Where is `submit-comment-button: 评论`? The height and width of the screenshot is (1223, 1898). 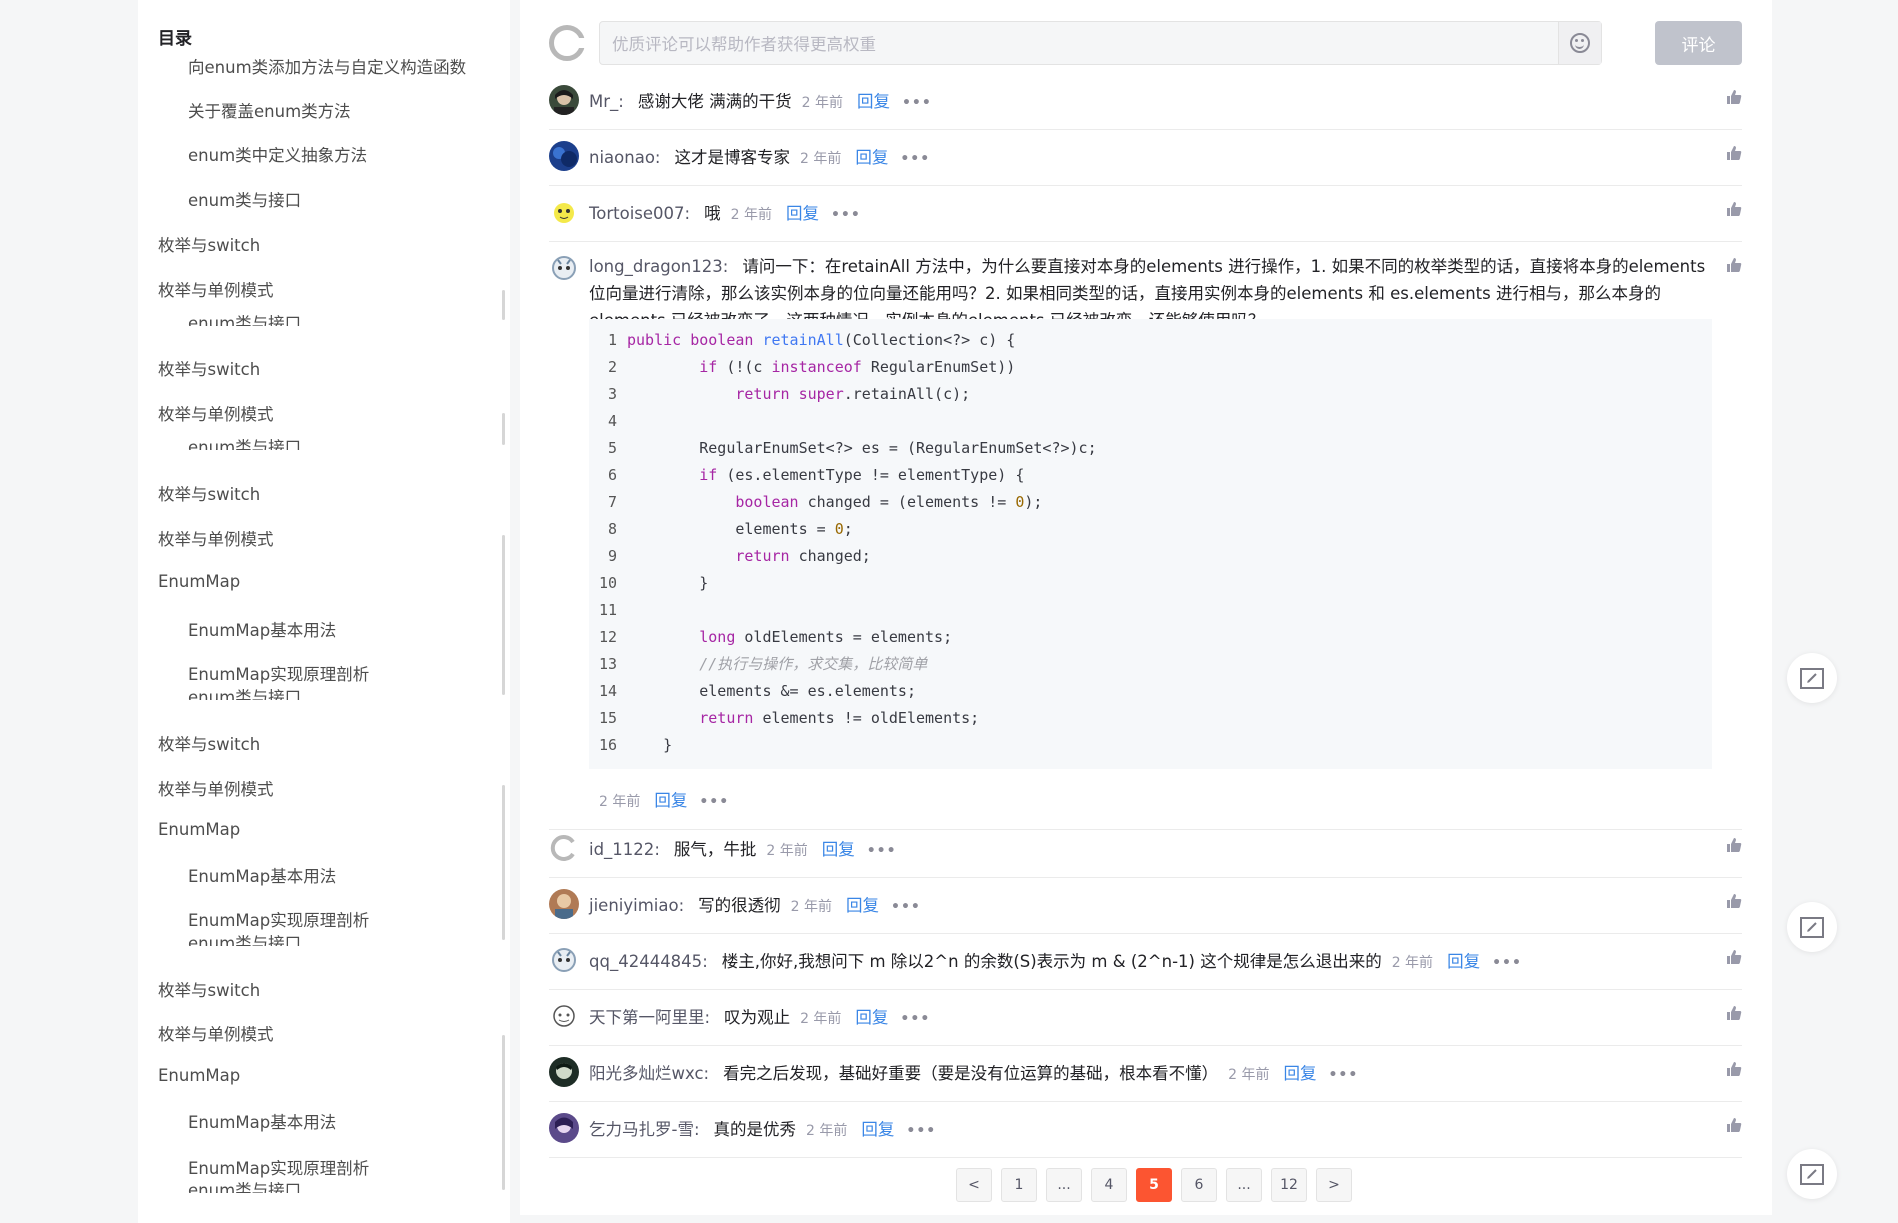 submit-comment-button: 评论 is located at coordinates (1698, 43).